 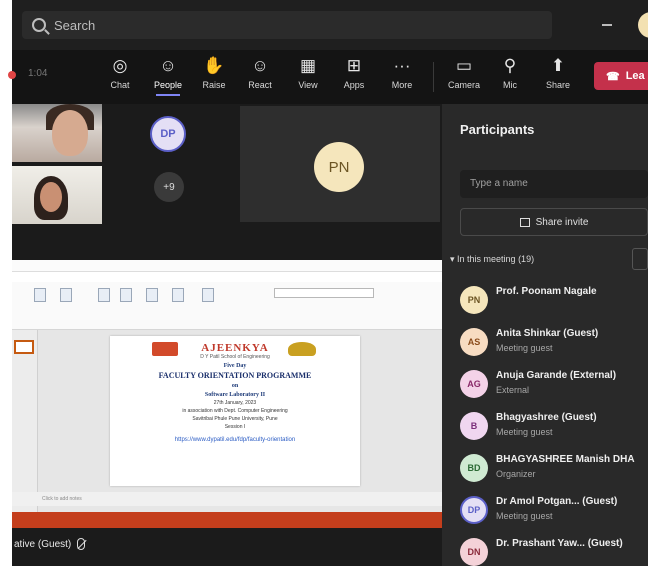 I want to click on toolbar-button-label: Mic, so click(x=510, y=85).